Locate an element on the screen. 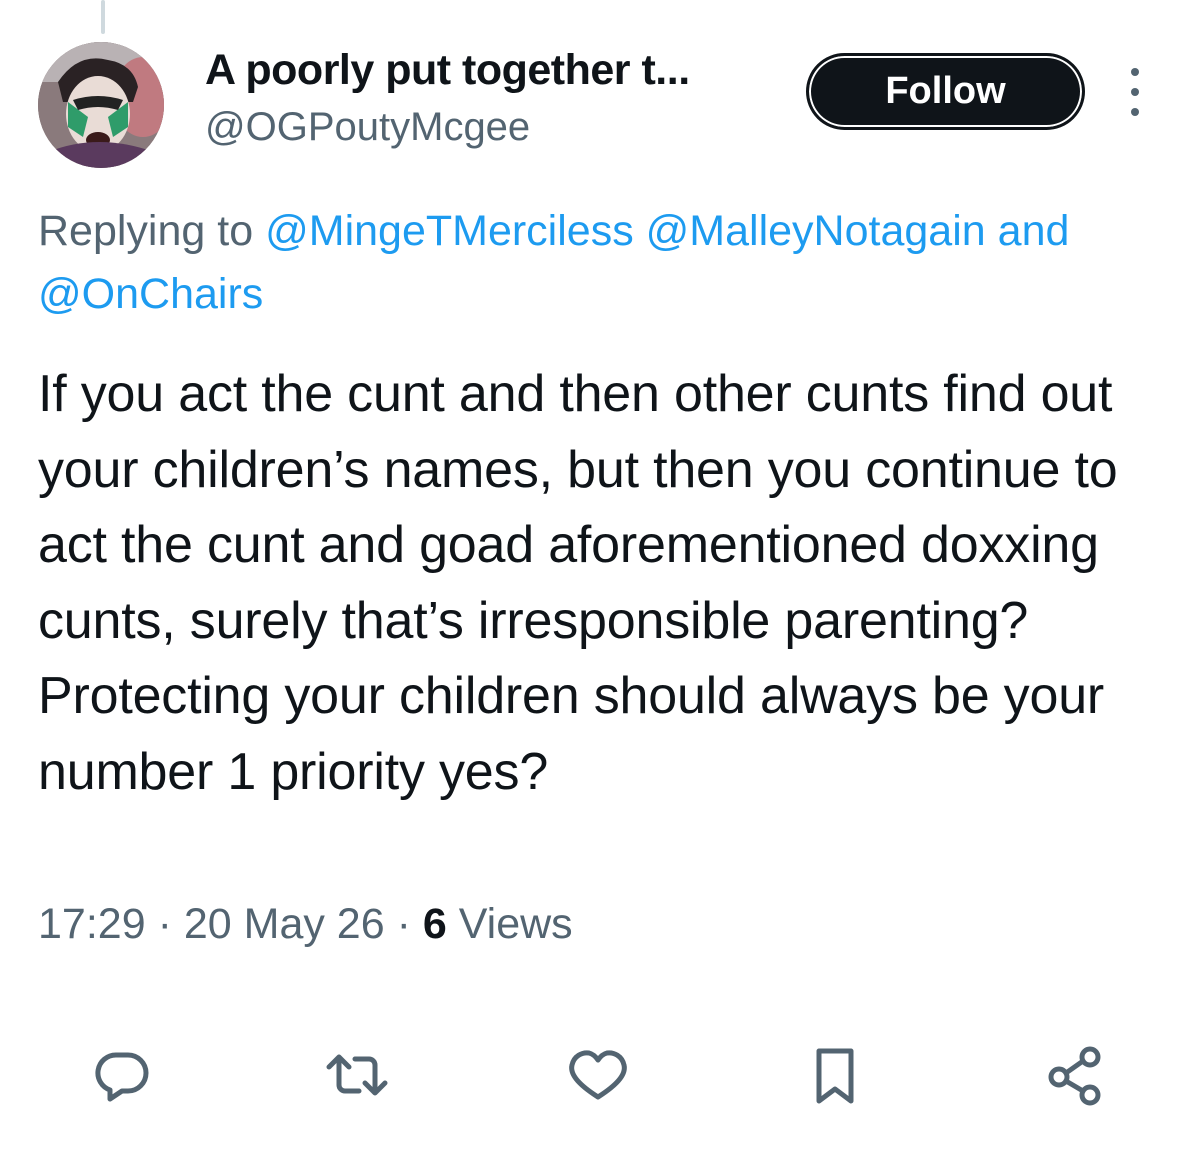 This screenshot has height=1156, width=1200. thread-connector-line is located at coordinates (103, 17).